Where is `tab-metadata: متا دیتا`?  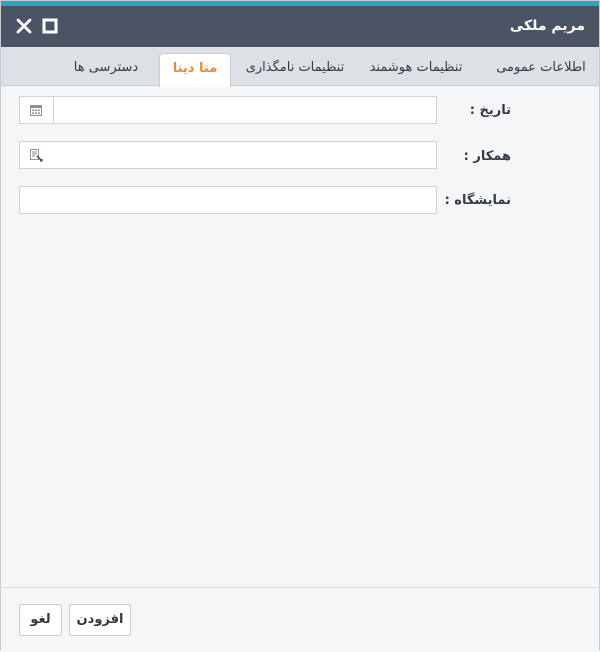
tab-metadata: متا دیتا is located at coordinates (195, 70).